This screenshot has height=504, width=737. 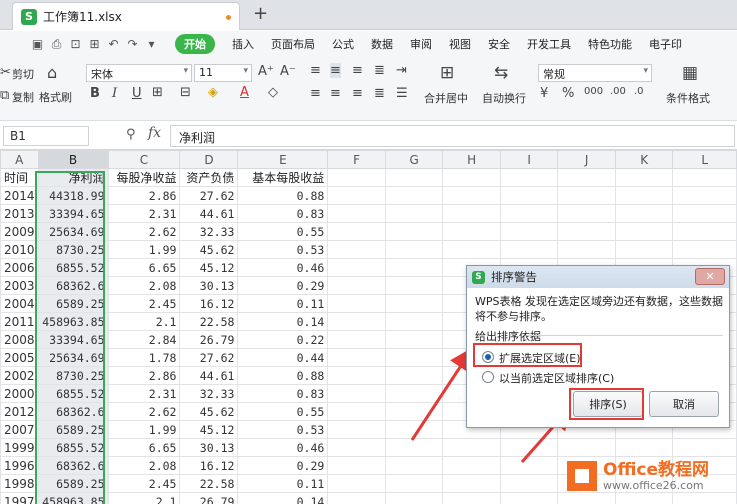 I want to click on font-shrink-icon: A⁻, so click(x=288, y=71).